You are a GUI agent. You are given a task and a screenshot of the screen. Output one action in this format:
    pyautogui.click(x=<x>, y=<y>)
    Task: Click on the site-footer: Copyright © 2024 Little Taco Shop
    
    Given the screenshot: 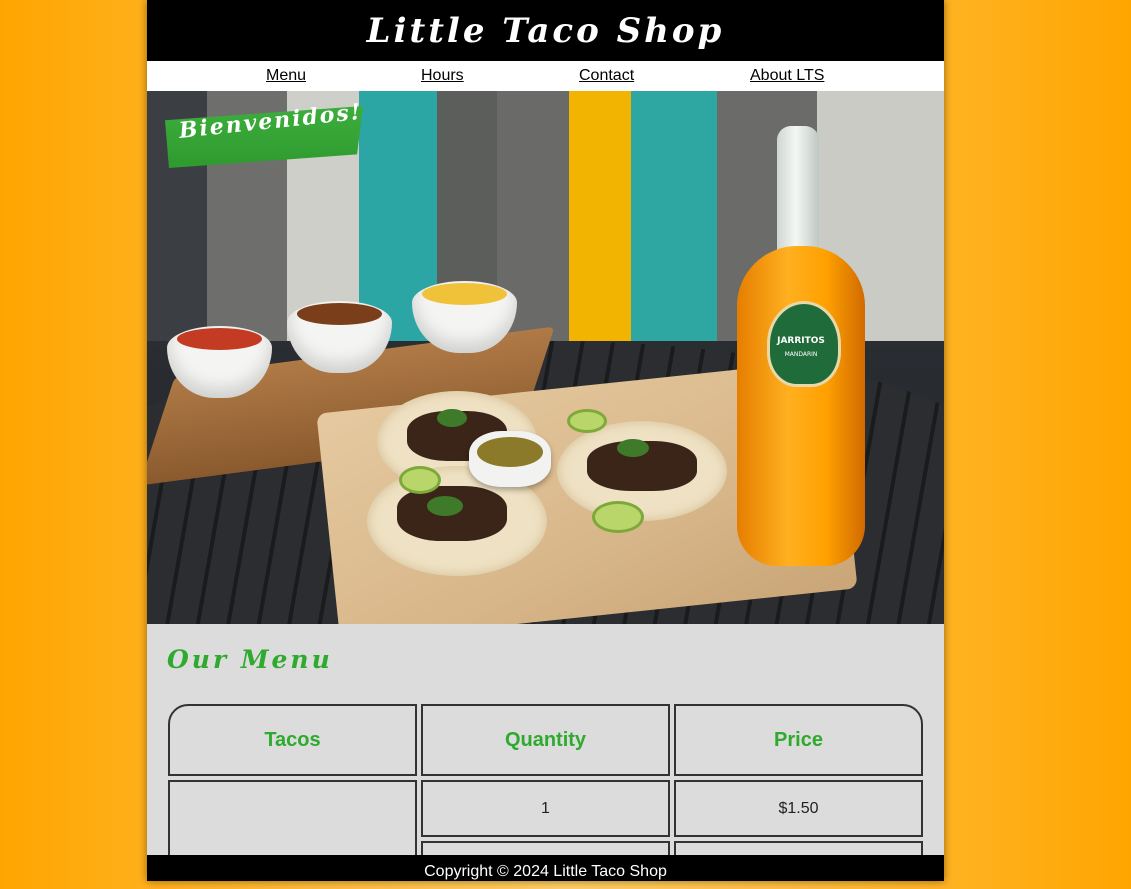 What is the action you would take?
    pyautogui.click(x=545, y=868)
    